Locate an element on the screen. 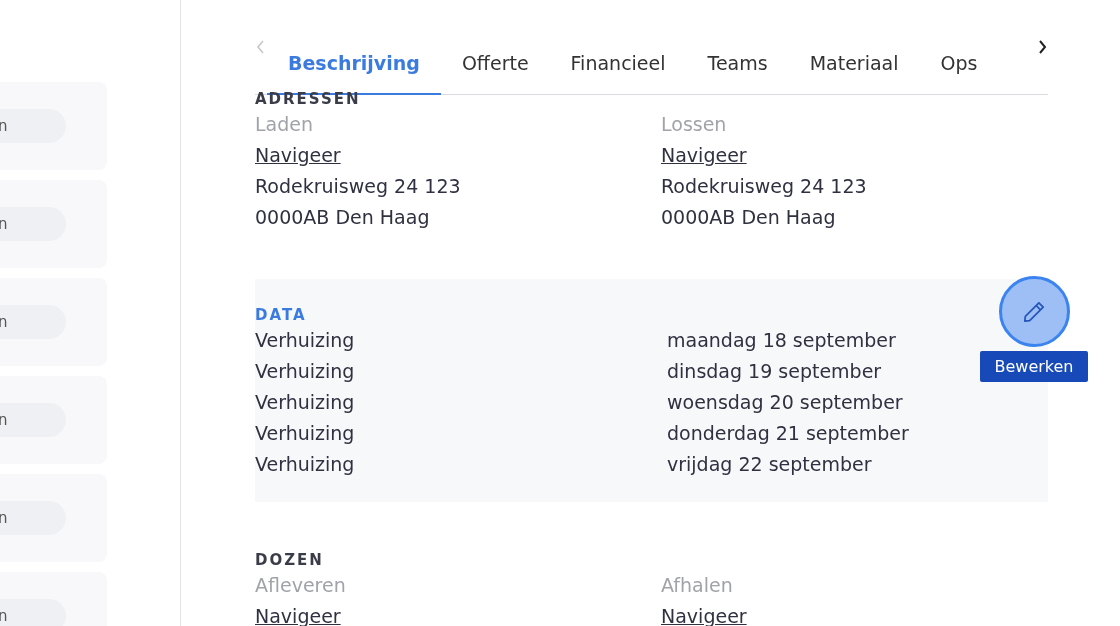 This screenshot has width=1120, height=626. column-label: Afleveren is located at coordinates (300, 585).